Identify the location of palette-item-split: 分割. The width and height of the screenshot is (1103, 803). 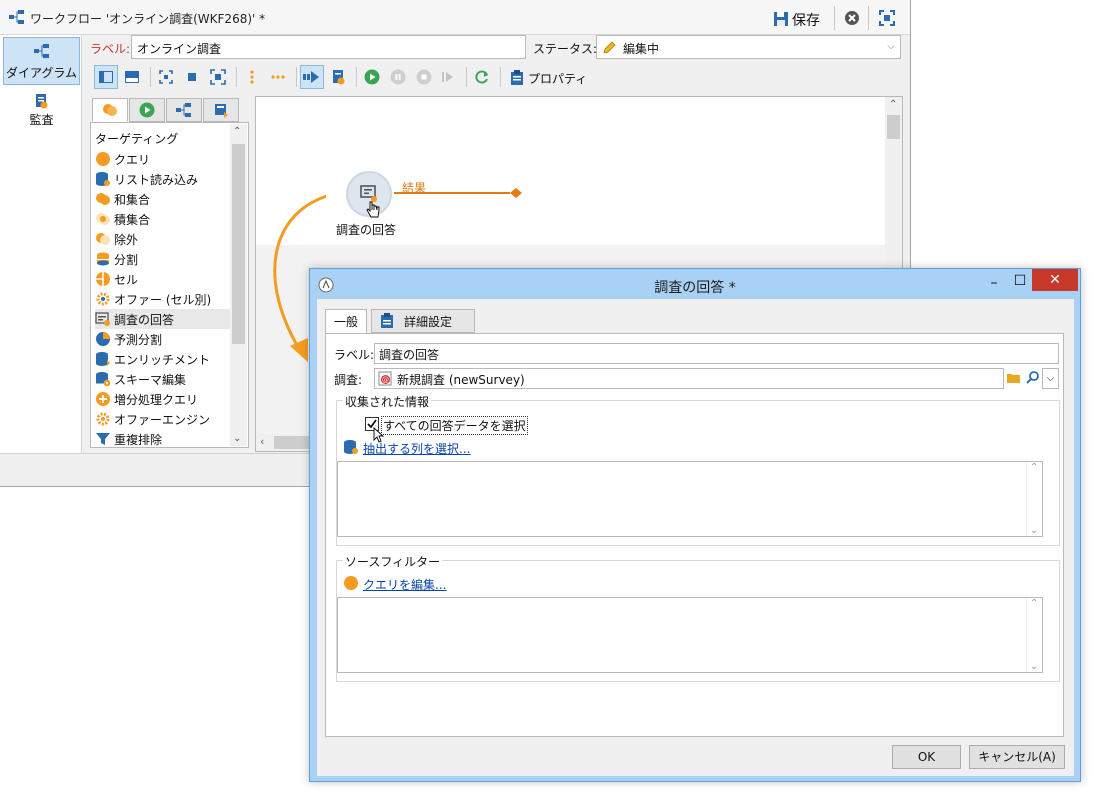
(163, 259).